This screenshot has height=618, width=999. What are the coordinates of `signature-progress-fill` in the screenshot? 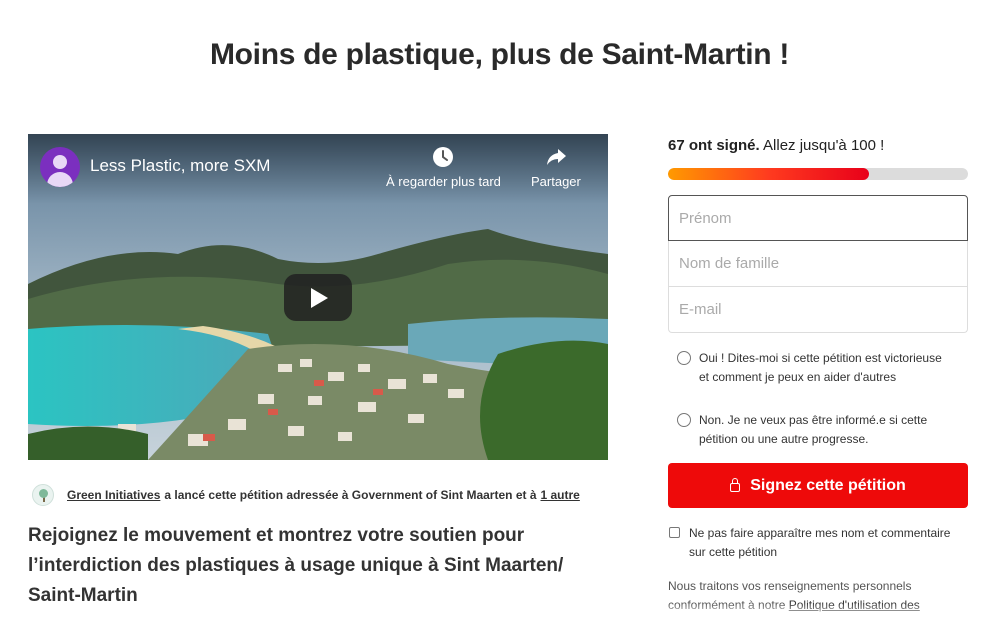 It's located at (768, 174).